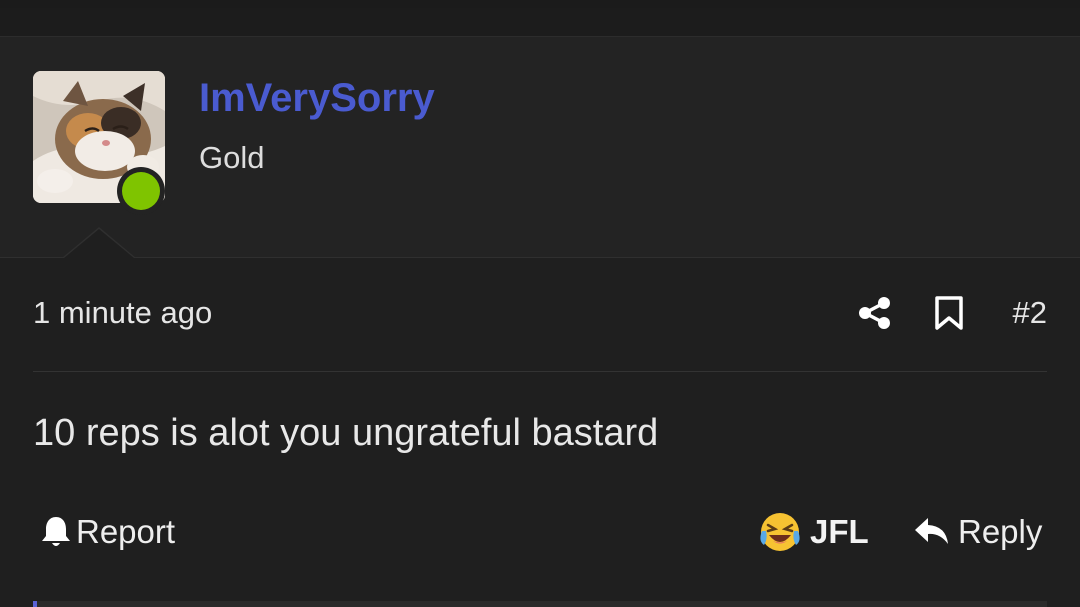  I want to click on reply-button: Reply, so click(978, 532).